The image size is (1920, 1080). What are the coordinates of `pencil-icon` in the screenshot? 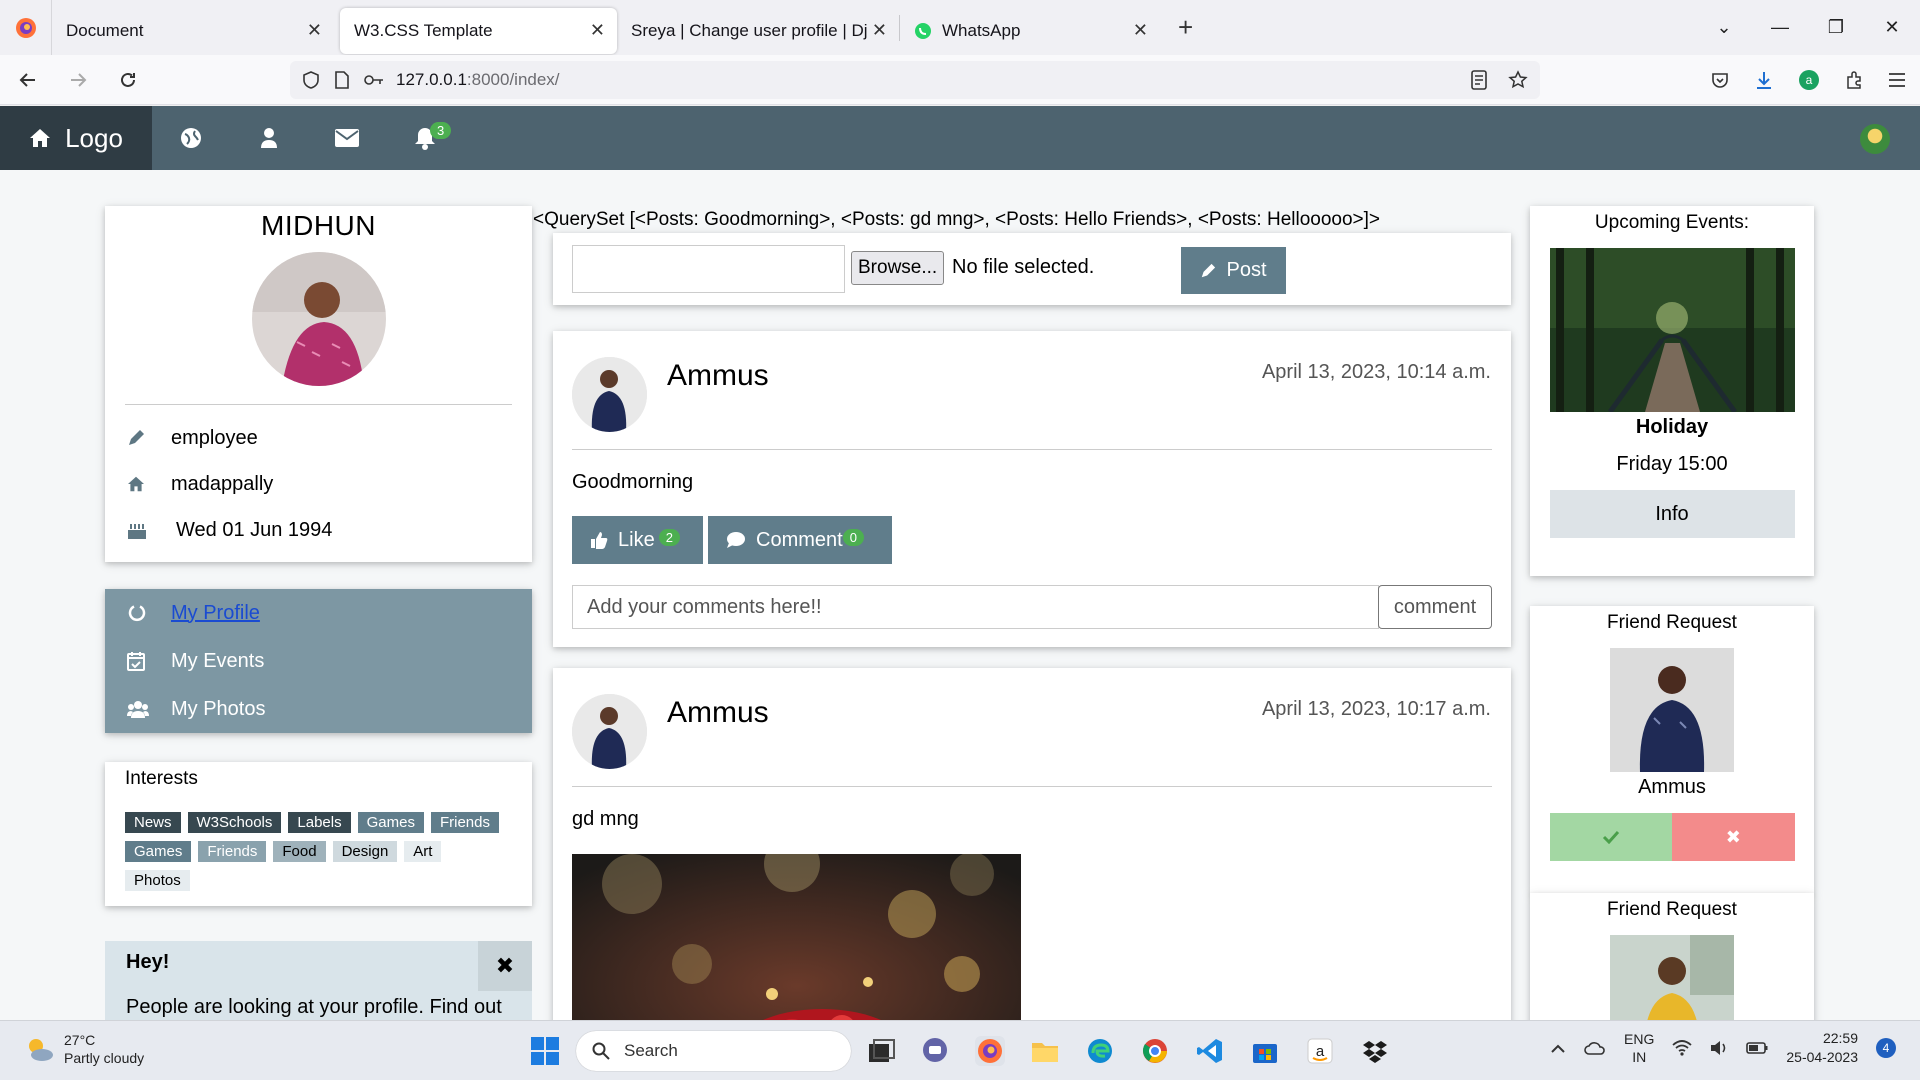 It's located at (149, 438).